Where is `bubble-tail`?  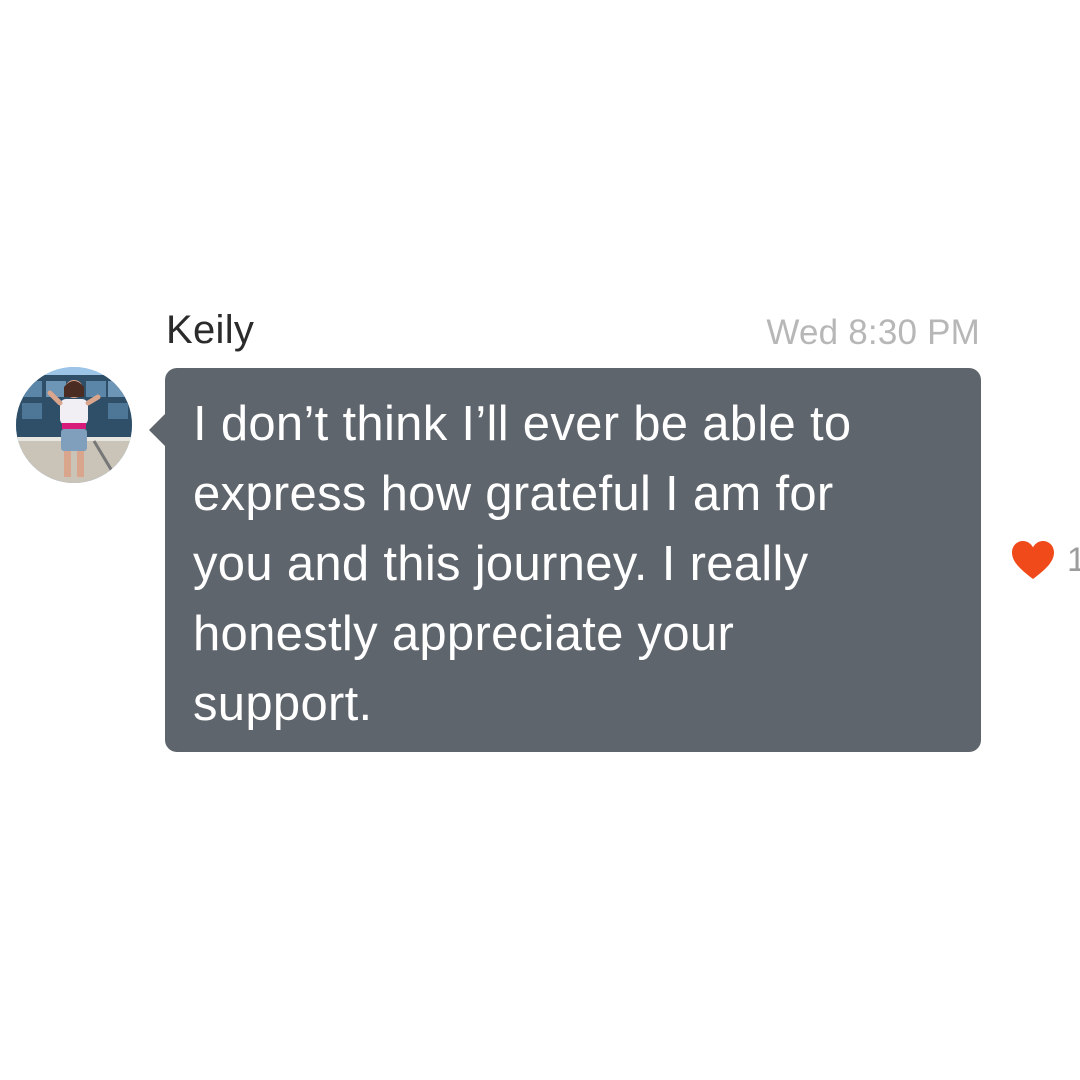 bubble-tail is located at coordinates (157, 430).